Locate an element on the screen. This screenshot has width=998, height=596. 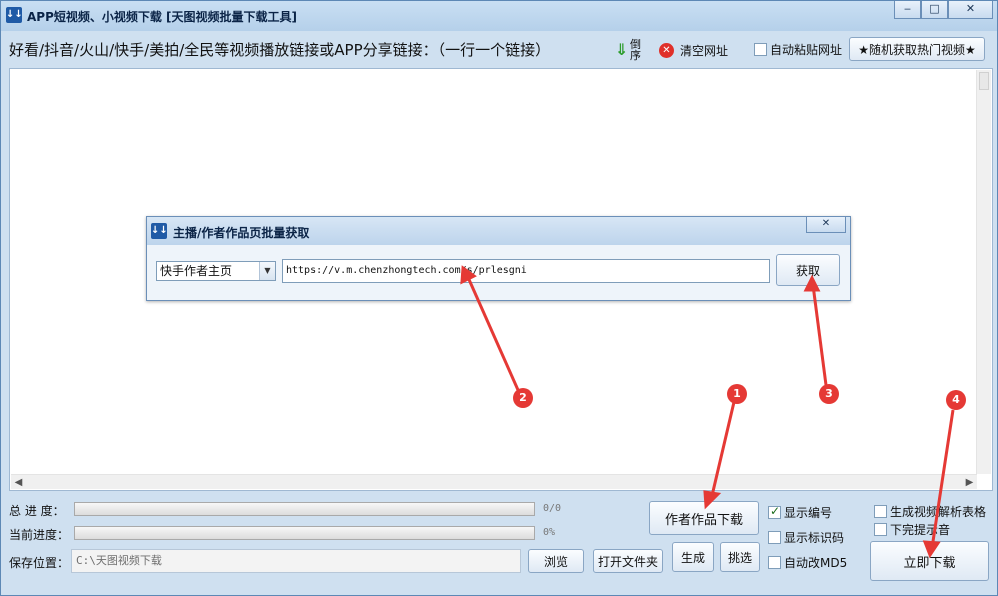
finish-sound-box is located at coordinates (880, 529).